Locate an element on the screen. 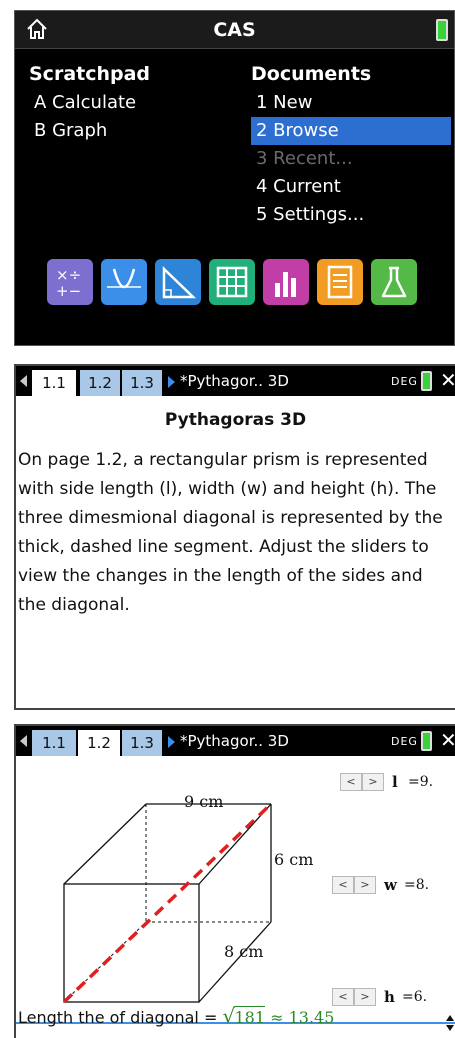  calculation-line: Length the of diagonal = √ 181 ≈ 13.45 is located at coordinates (228, 1021).